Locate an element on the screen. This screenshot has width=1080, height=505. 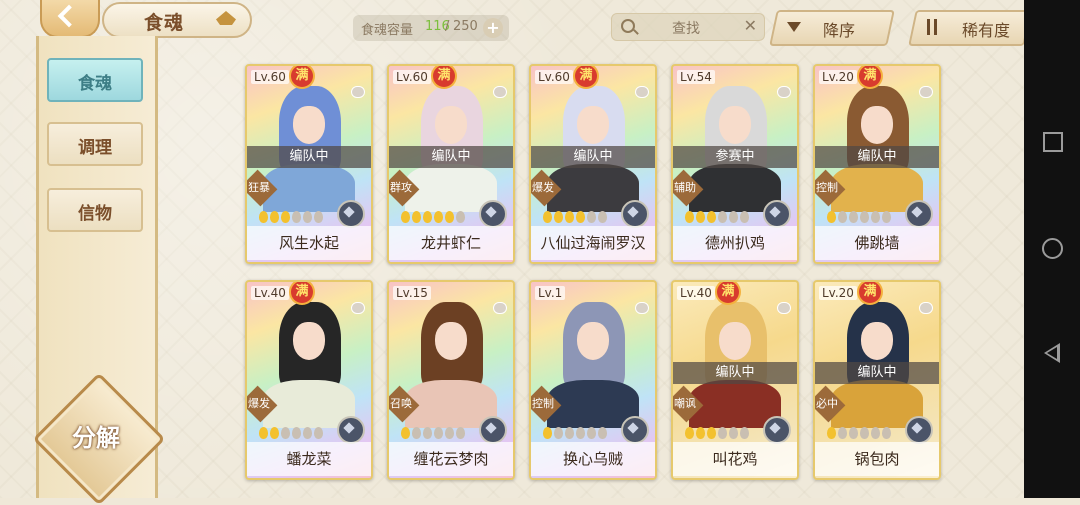
recent-apps-icon is located at coordinates (1053, 142).